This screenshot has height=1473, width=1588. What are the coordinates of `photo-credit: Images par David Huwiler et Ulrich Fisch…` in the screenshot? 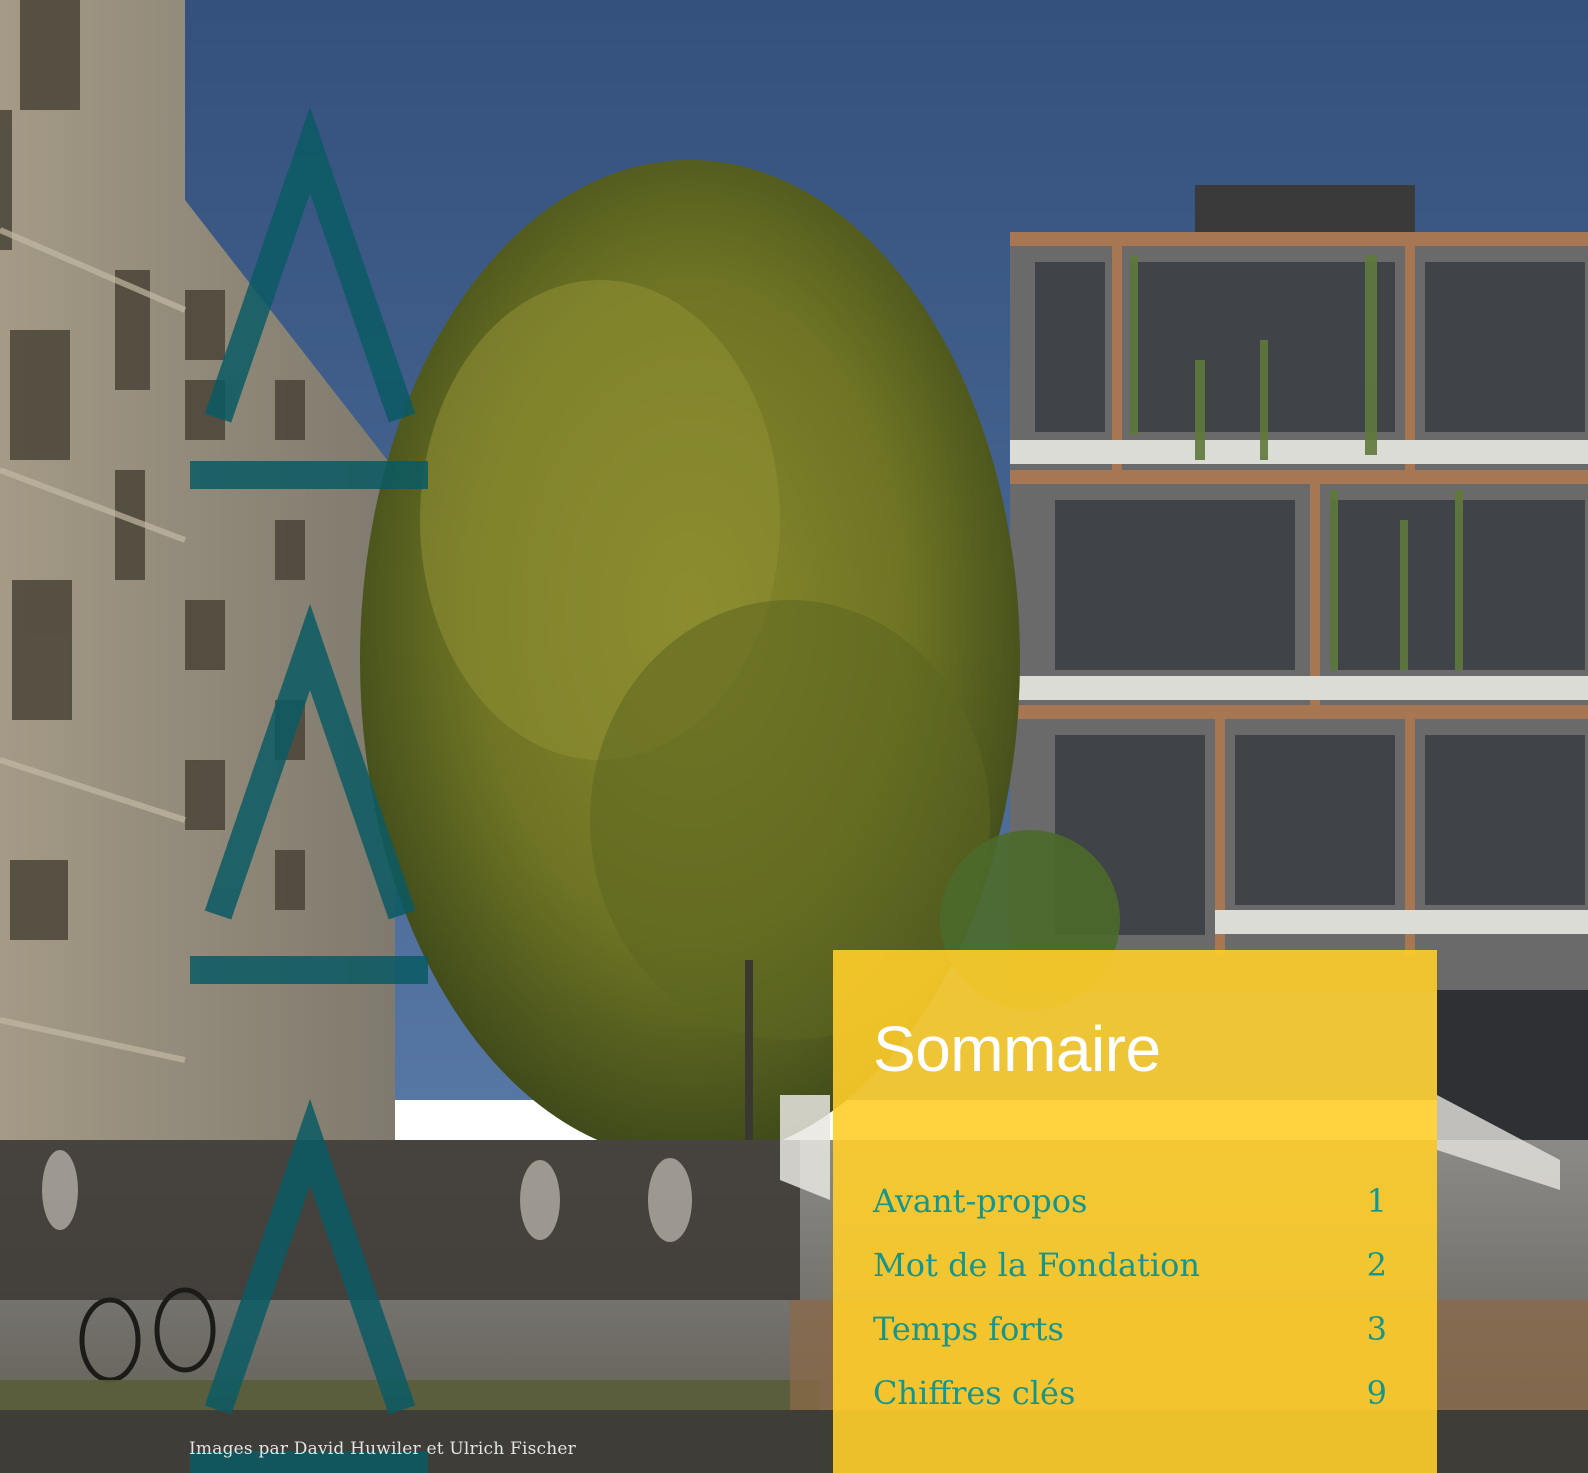 It's located at (382, 1449).